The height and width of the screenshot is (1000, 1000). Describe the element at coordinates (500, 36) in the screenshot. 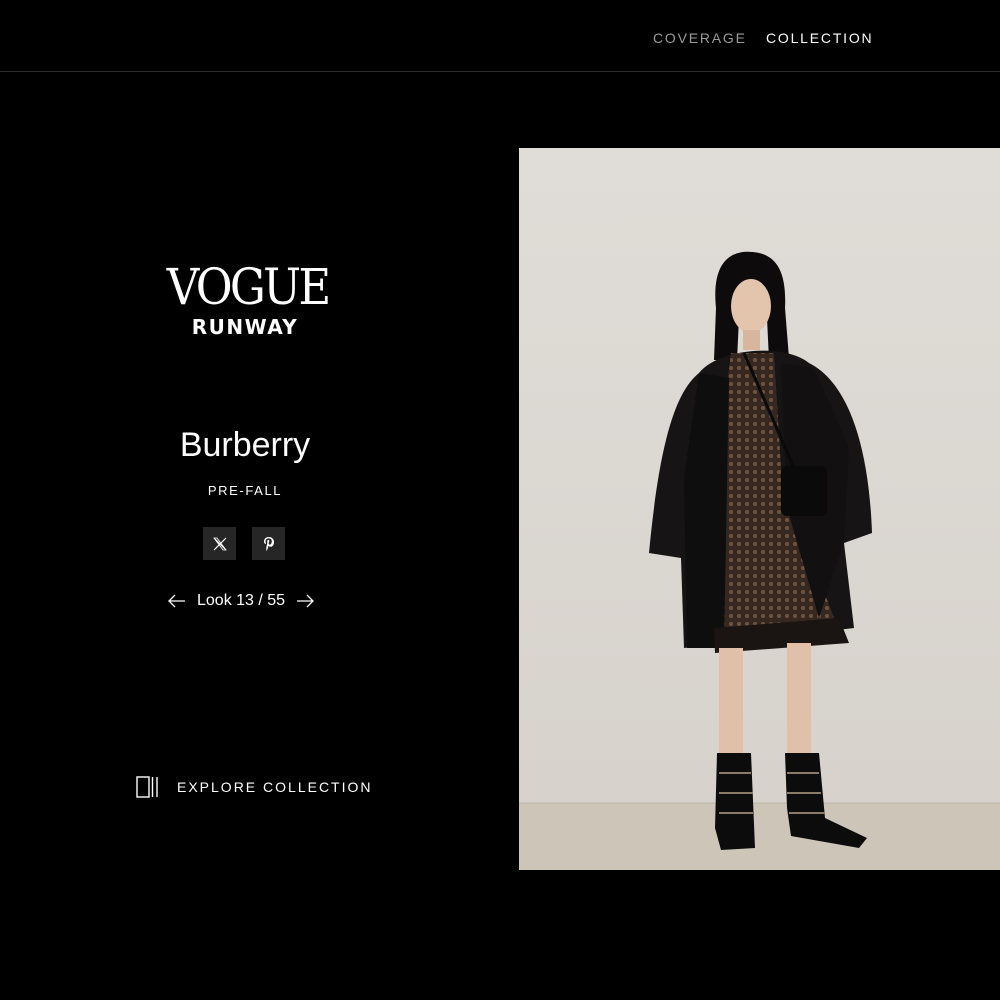

I see `top-navigation: COVERAGE COLLECTION` at that location.